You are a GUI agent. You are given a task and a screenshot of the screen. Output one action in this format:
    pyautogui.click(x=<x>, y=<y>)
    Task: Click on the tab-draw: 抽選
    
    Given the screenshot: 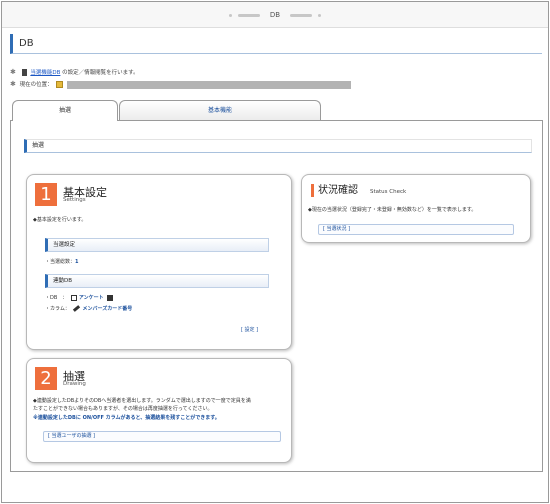 What is the action you would take?
    pyautogui.click(x=65, y=110)
    